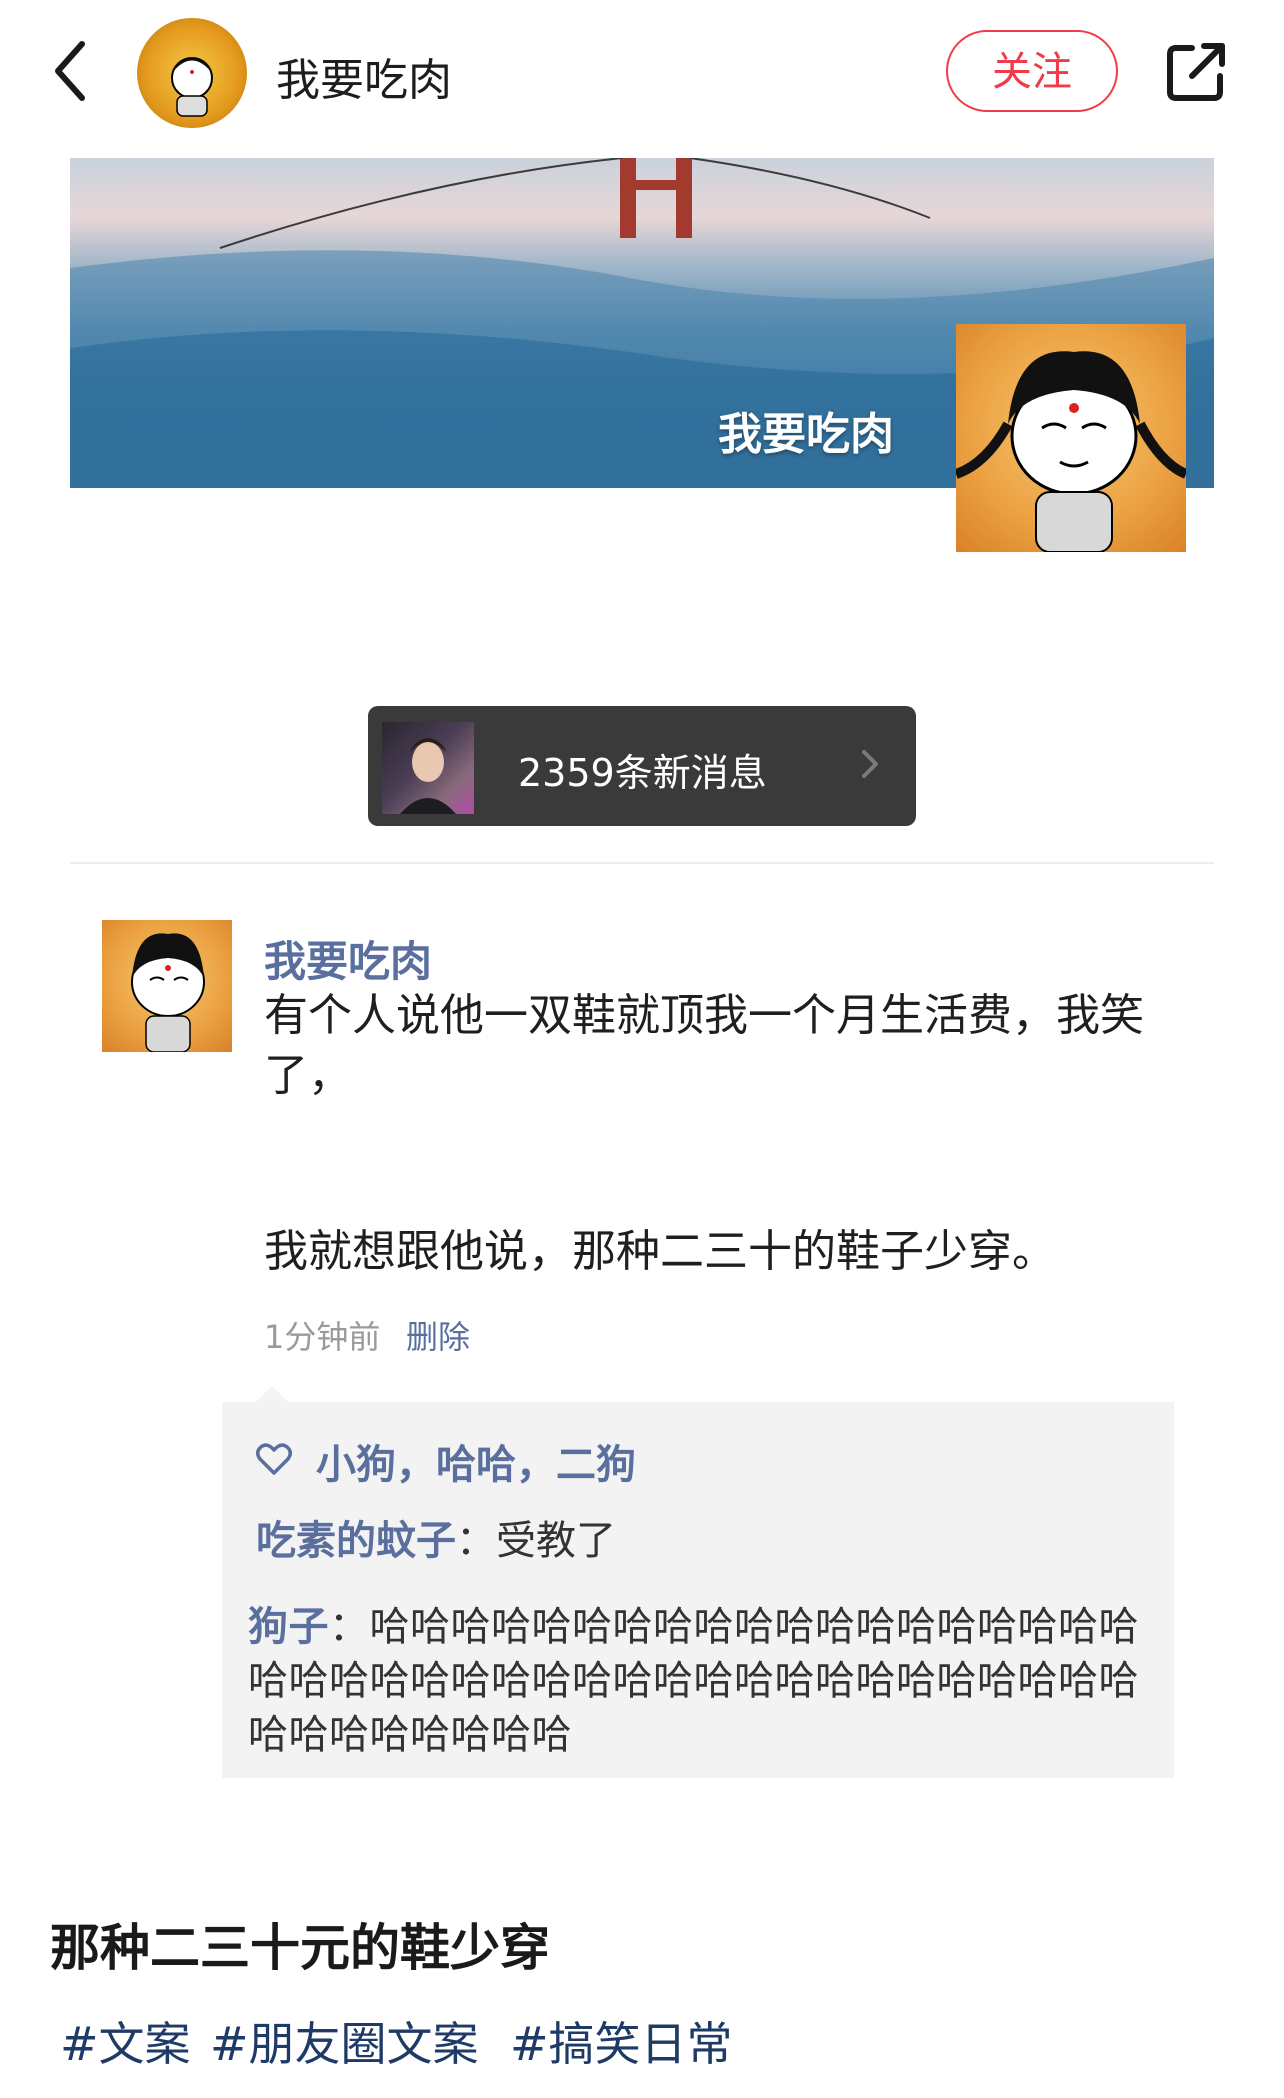  I want to click on chevron-left-icon, so click(70, 71).